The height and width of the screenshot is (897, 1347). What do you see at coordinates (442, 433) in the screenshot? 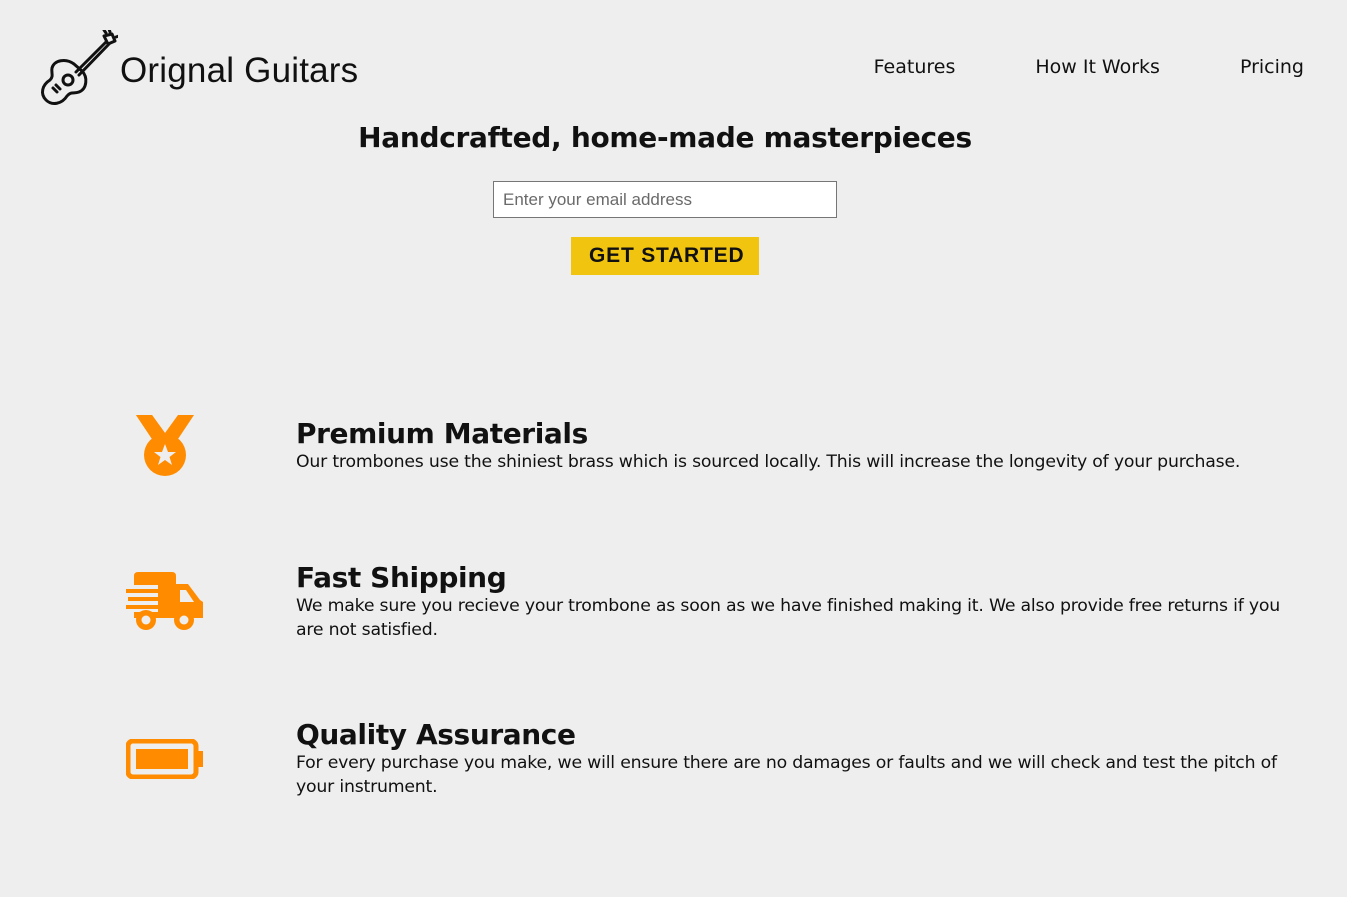
I see `feature-title: Premium Materials` at bounding box center [442, 433].